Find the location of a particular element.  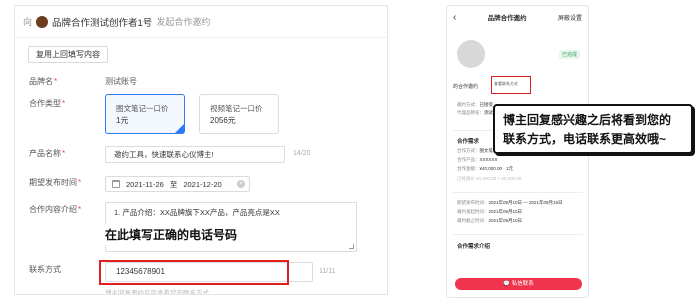

type-label: 合作类型* is located at coordinates (47, 103).